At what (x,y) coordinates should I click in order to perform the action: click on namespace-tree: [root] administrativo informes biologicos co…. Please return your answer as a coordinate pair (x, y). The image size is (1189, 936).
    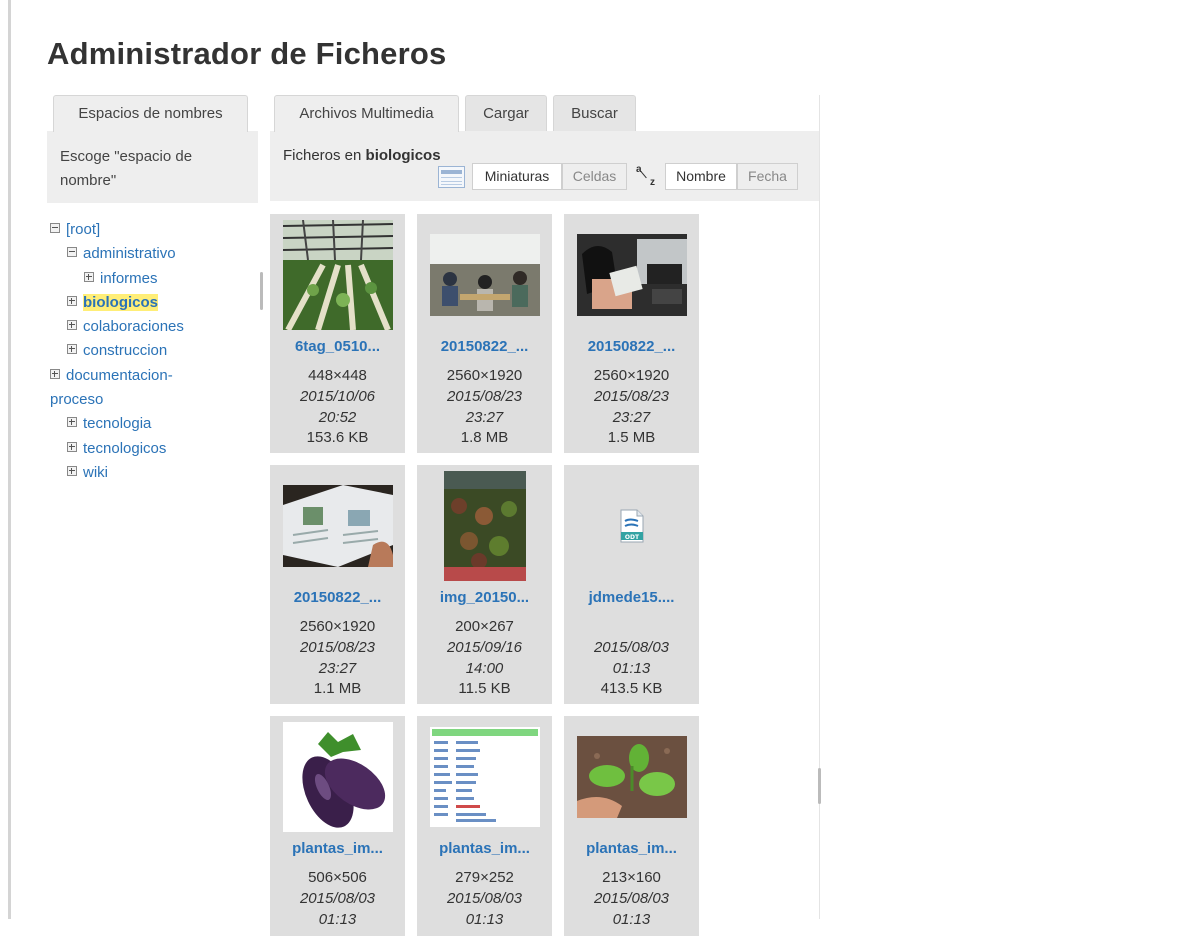
    Looking at the image, I should click on (155, 351).